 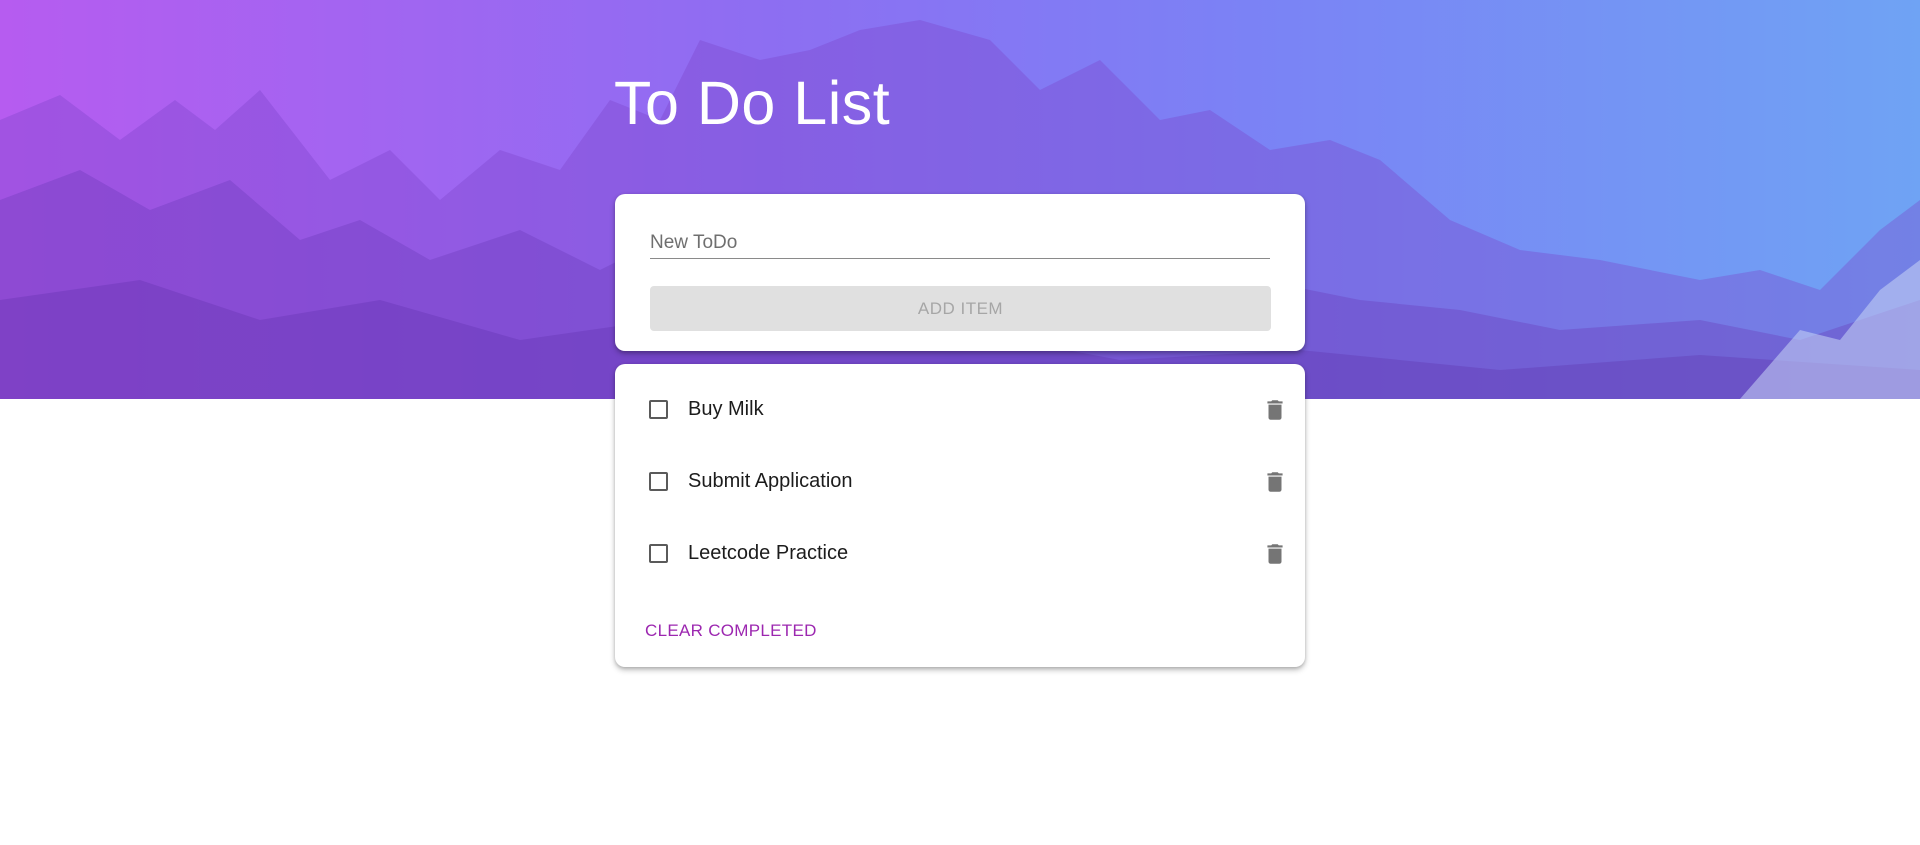 What do you see at coordinates (768, 553) in the screenshot?
I see `todo-item-label: Leetcode Practice` at bounding box center [768, 553].